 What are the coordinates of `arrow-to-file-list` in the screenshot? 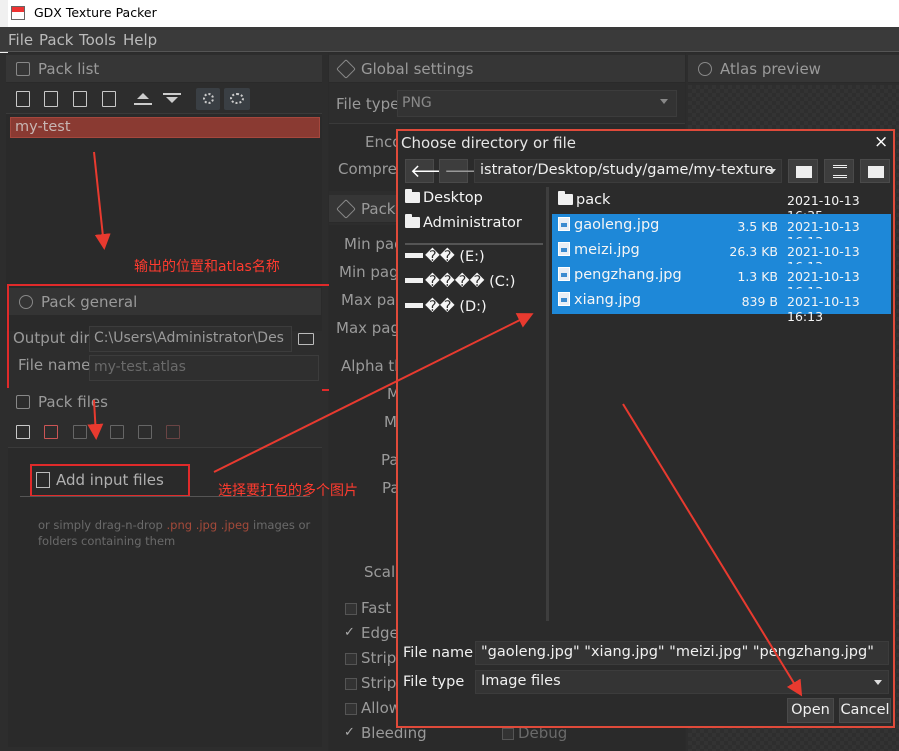 It's located at (373, 393).